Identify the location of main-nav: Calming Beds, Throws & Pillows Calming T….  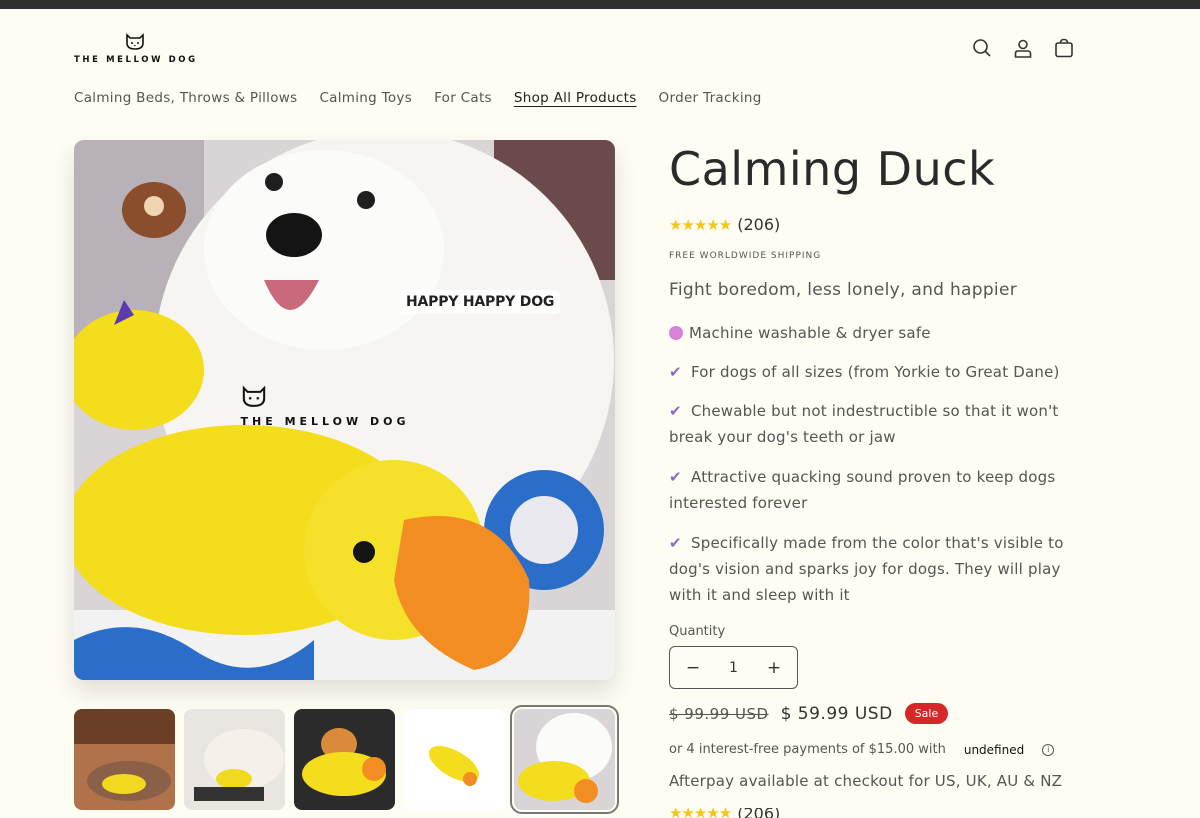
(418, 98).